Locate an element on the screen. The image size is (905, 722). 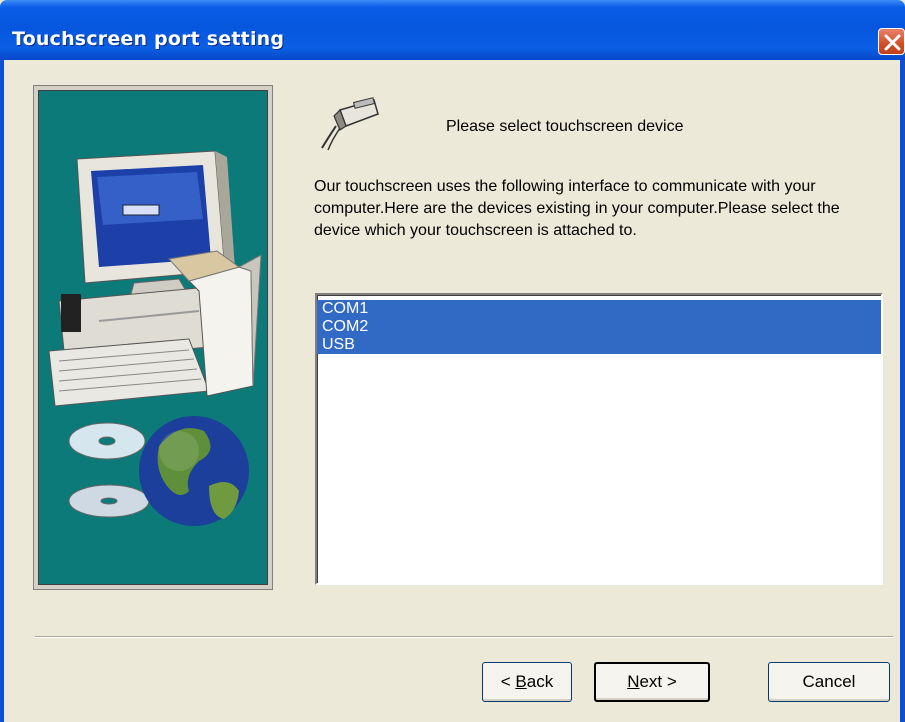
next-button: Next > is located at coordinates (652, 682).